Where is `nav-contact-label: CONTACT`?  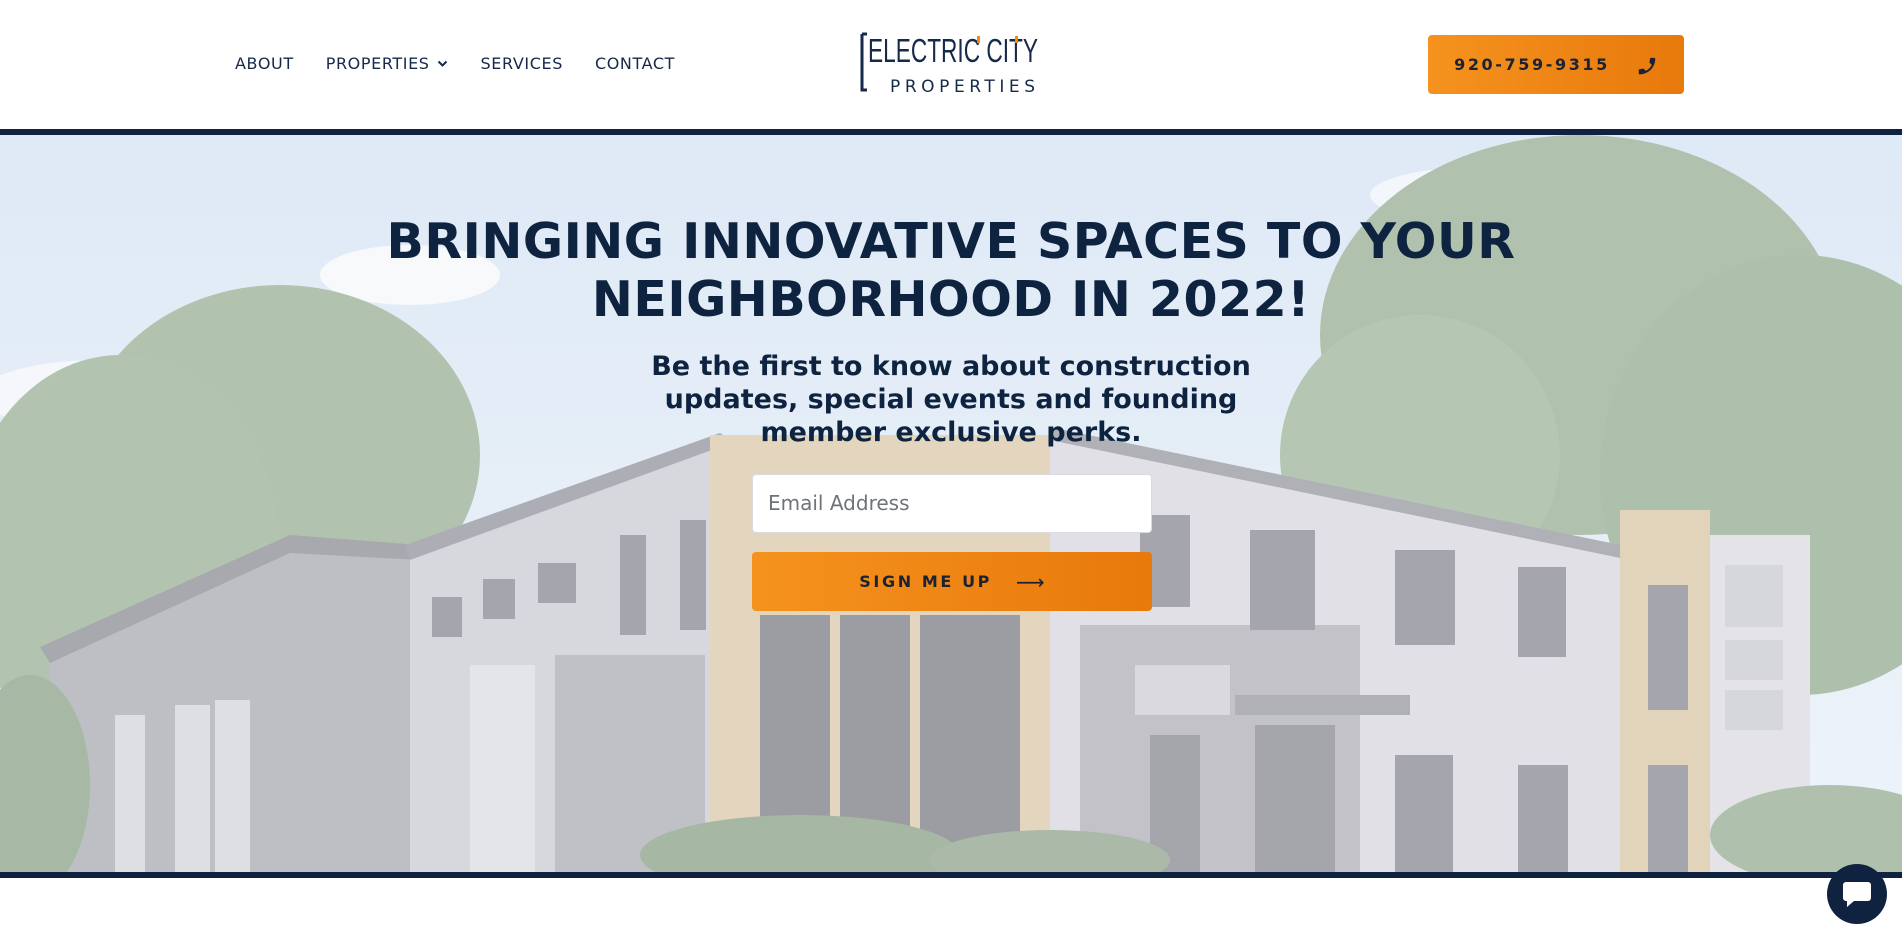 nav-contact-label: CONTACT is located at coordinates (635, 63).